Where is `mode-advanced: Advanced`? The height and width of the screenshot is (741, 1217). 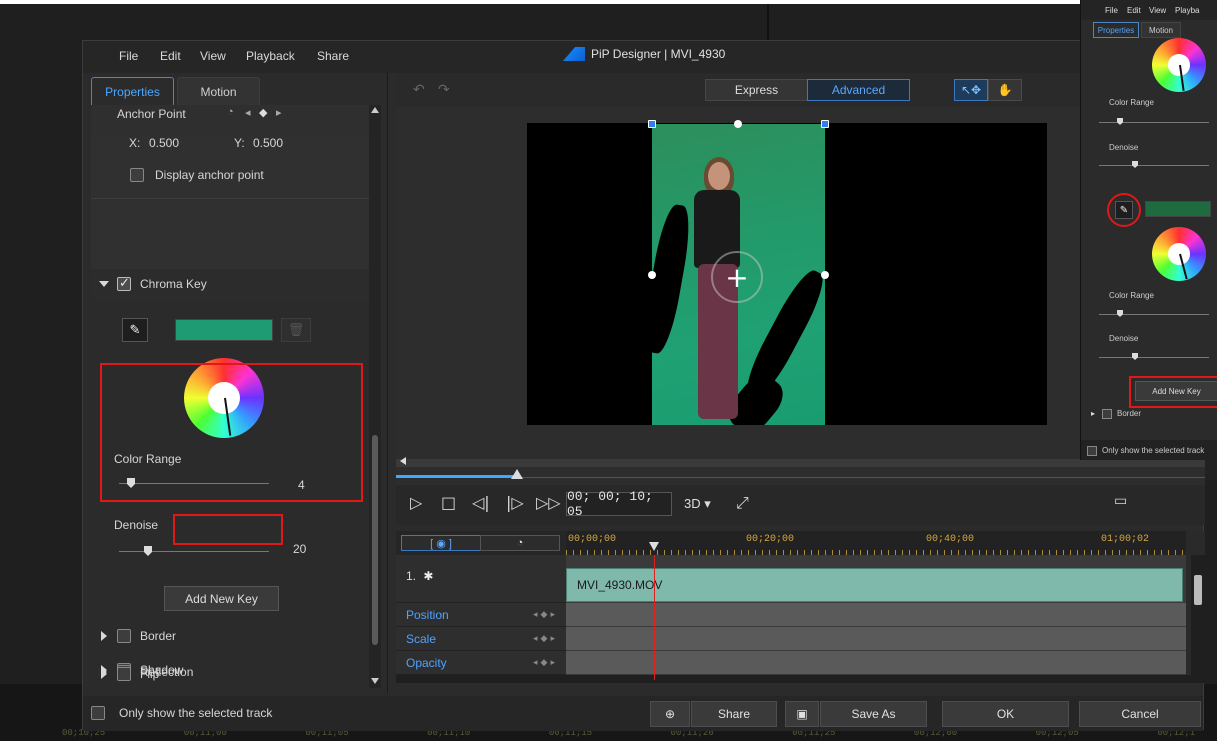 mode-advanced: Advanced is located at coordinates (858, 90).